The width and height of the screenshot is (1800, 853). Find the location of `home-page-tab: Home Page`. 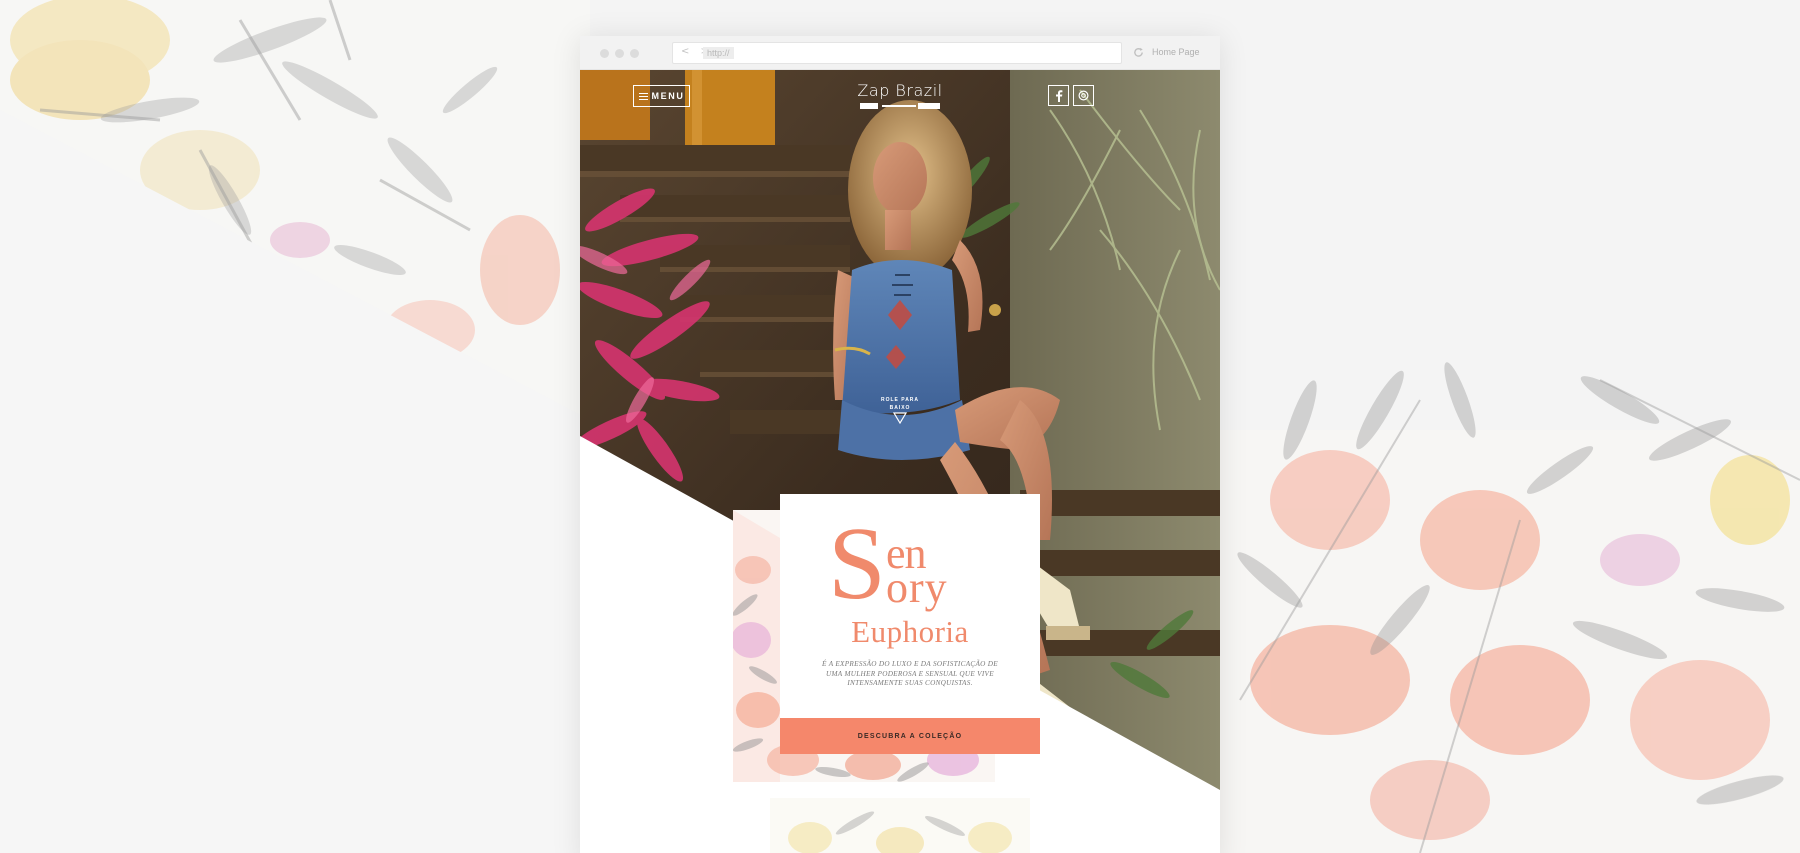

home-page-tab: Home Page is located at coordinates (1176, 52).